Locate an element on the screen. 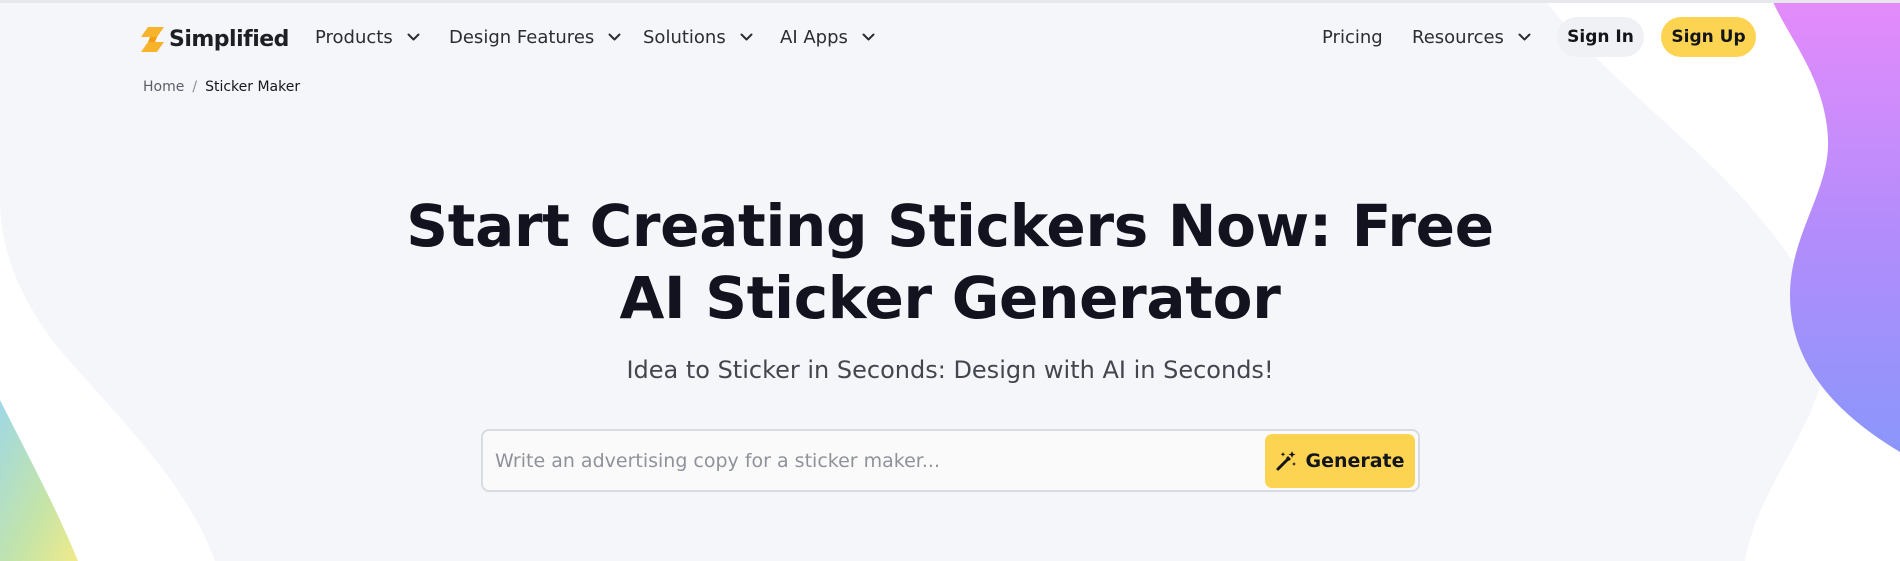  brand-name: Simplified is located at coordinates (229, 39).